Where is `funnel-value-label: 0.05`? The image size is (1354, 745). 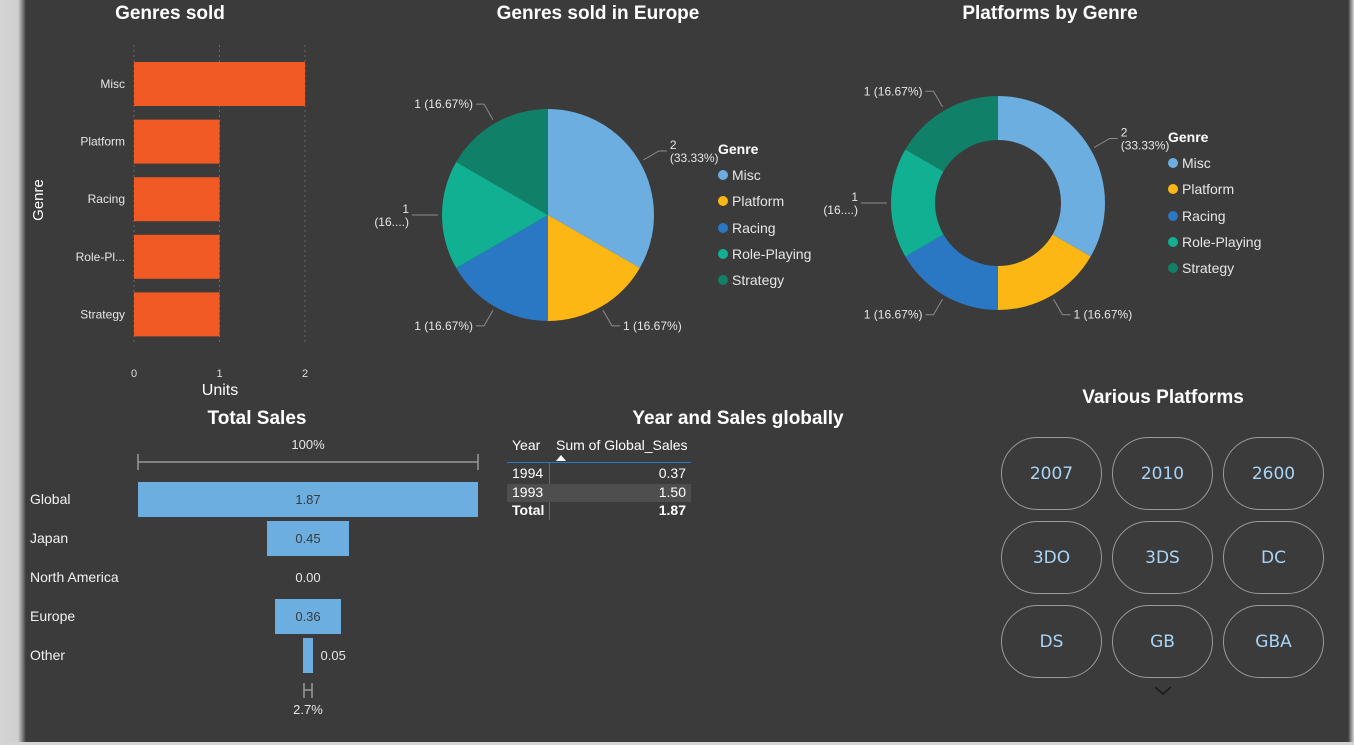
funnel-value-label: 0.05 is located at coordinates (333, 655).